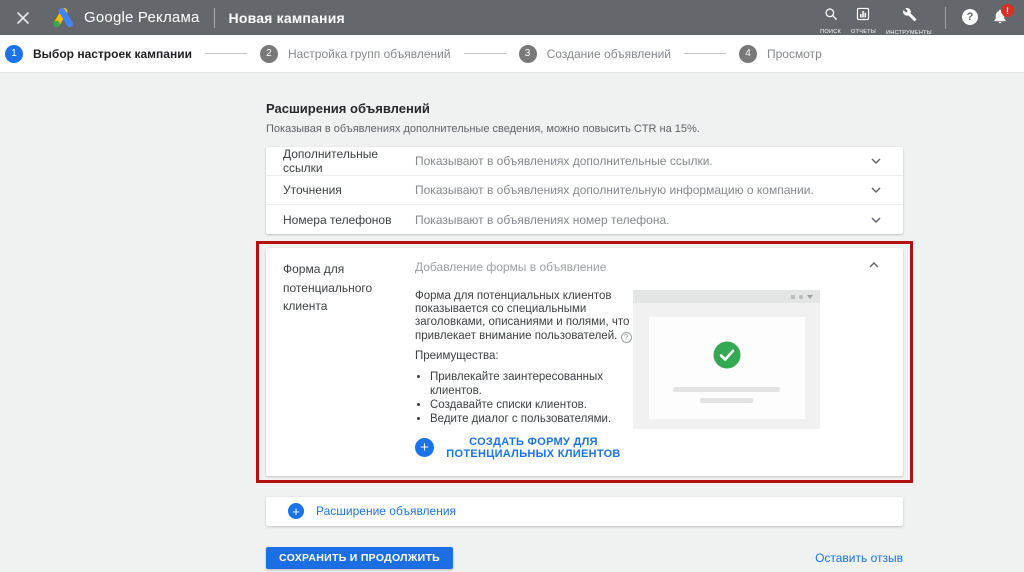 The width and height of the screenshot is (1024, 572). I want to click on tools-wrench-icon, so click(909, 17).